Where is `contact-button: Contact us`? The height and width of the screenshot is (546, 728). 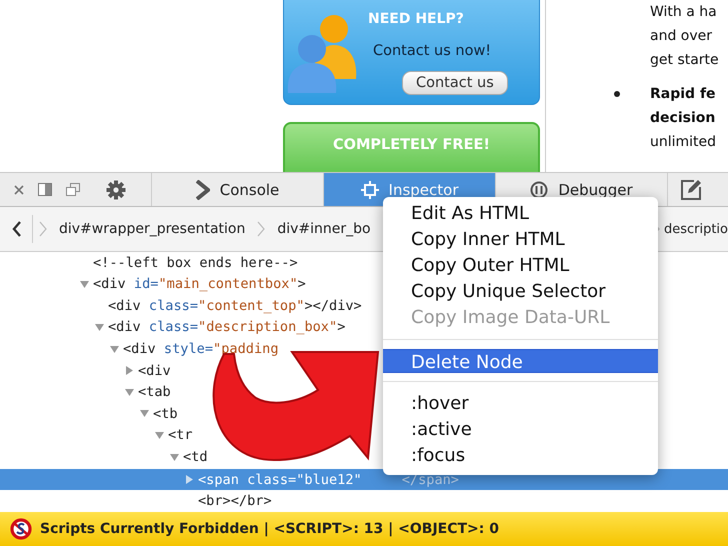 contact-button: Contact us is located at coordinates (455, 83).